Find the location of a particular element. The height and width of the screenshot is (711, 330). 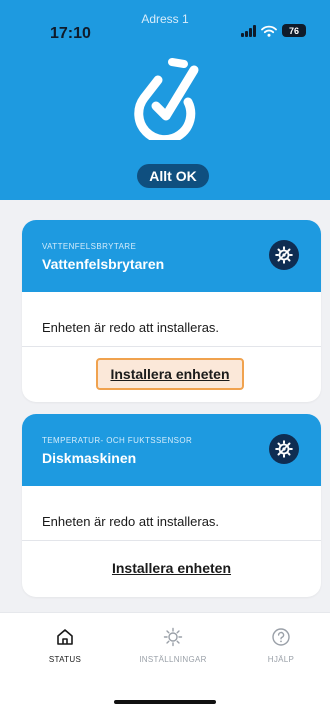

tab-label: HJÄLP is located at coordinates (281, 659).